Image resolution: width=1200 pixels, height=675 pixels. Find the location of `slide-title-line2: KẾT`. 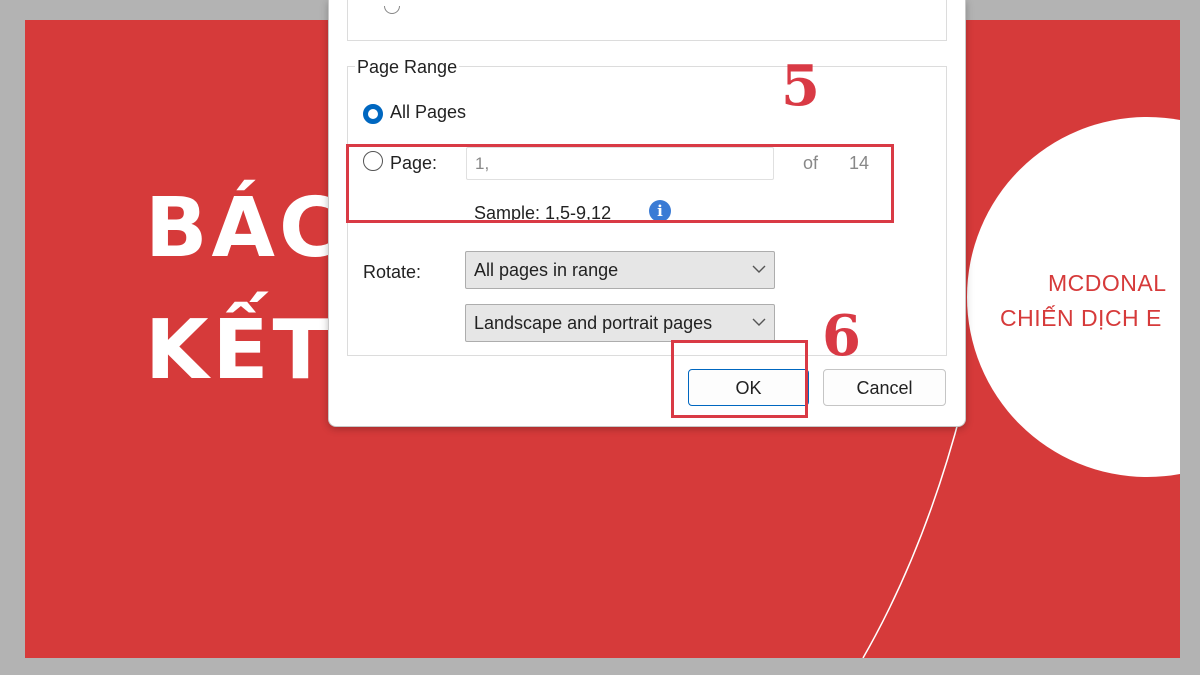

slide-title-line2: KẾT is located at coordinates (239, 350).